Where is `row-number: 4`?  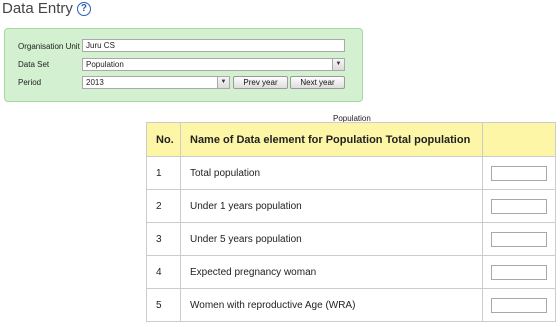 row-number: 4 is located at coordinates (163, 272).